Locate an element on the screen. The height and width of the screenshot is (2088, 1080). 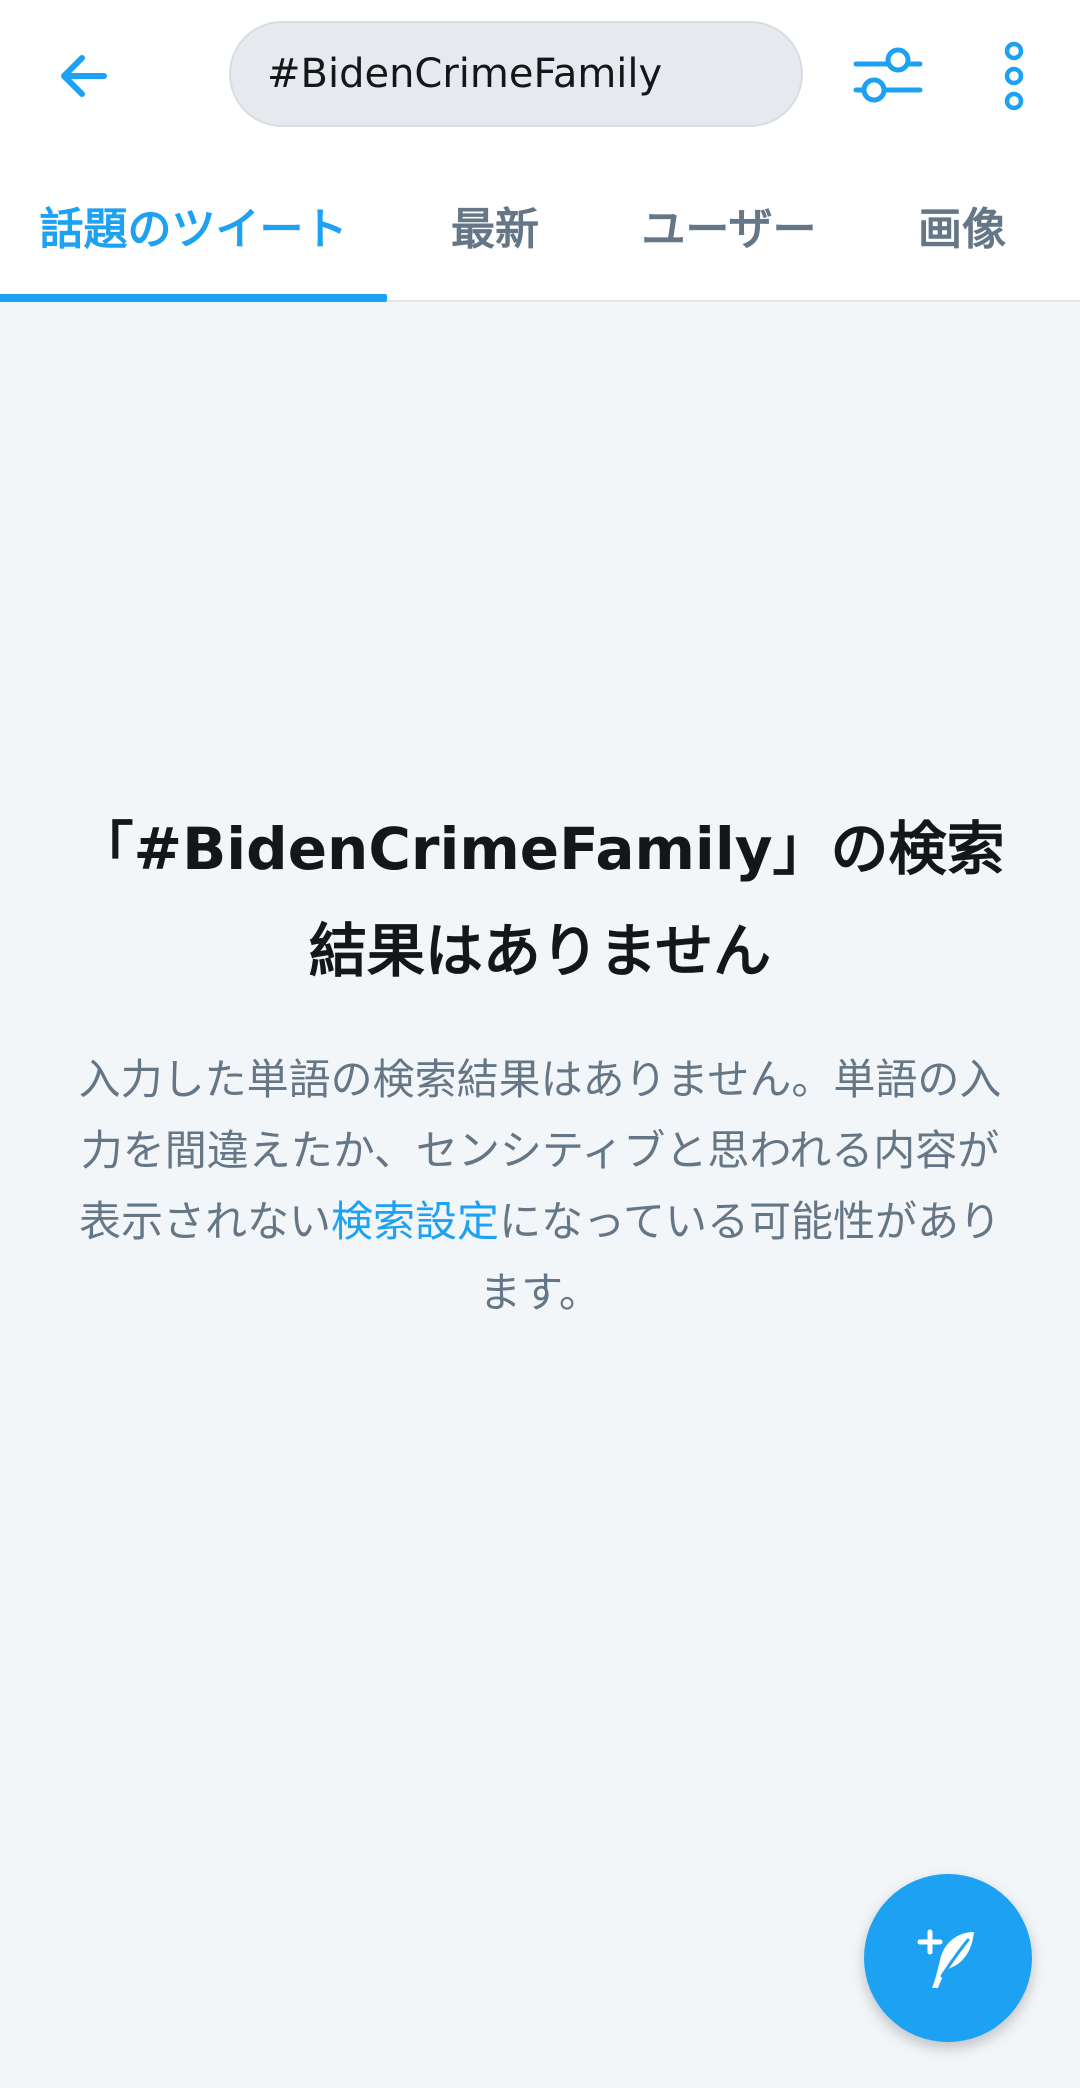
search-input: #BidenCrimeFamily is located at coordinates (516, 74).